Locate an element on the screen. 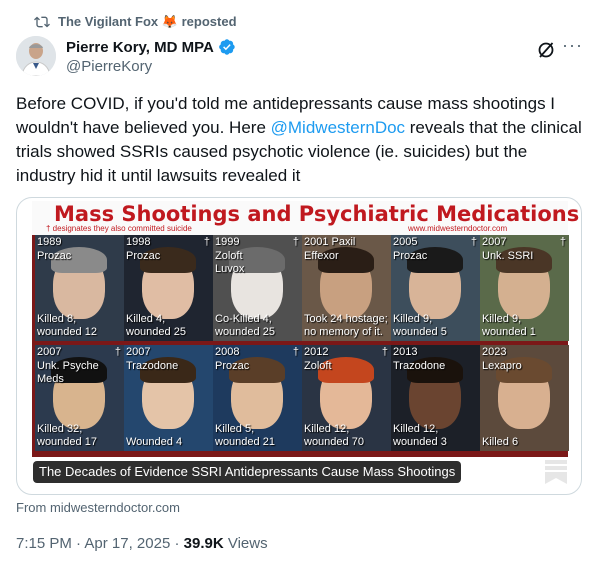  poster-card: 1999 Zoloft Luvox † Co-Killed 4, wounded 25 is located at coordinates (257, 288).